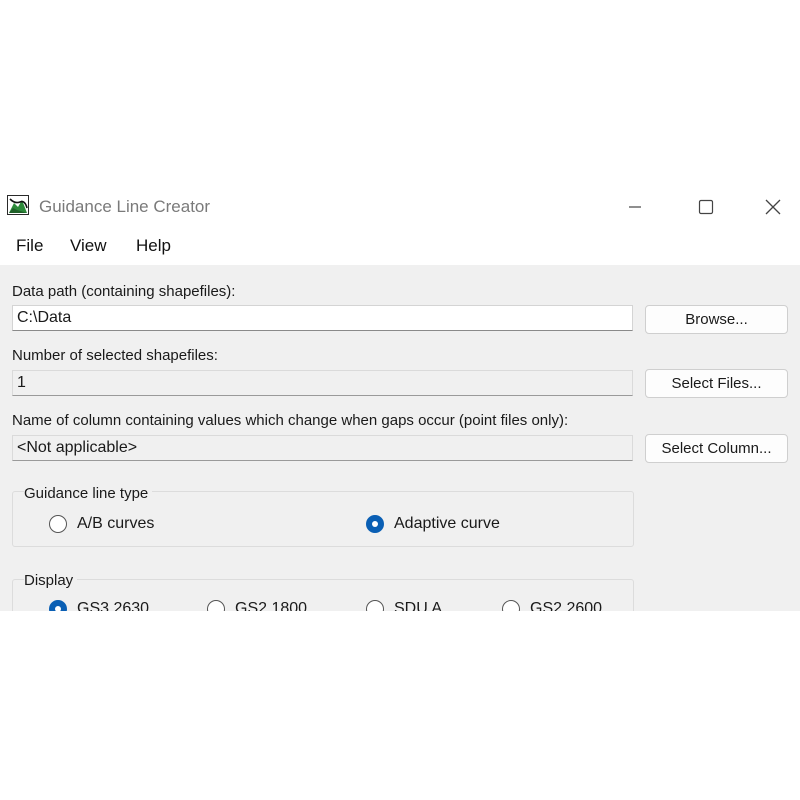 This screenshot has width=800, height=800. I want to click on radio-sdu-a: SDU A, so click(404, 605).